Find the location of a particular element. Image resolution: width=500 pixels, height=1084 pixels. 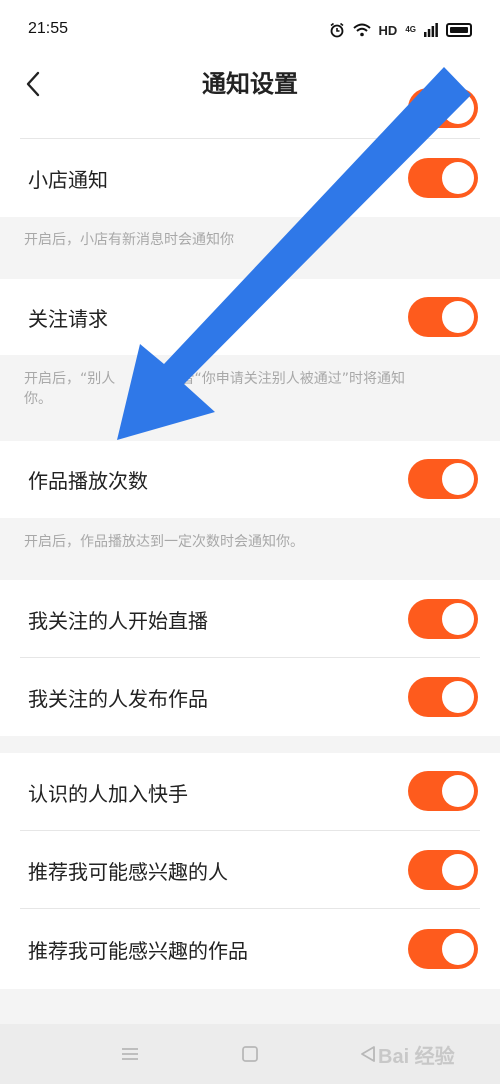

status-bar: 21:55 HD 4G is located at coordinates (250, 30).